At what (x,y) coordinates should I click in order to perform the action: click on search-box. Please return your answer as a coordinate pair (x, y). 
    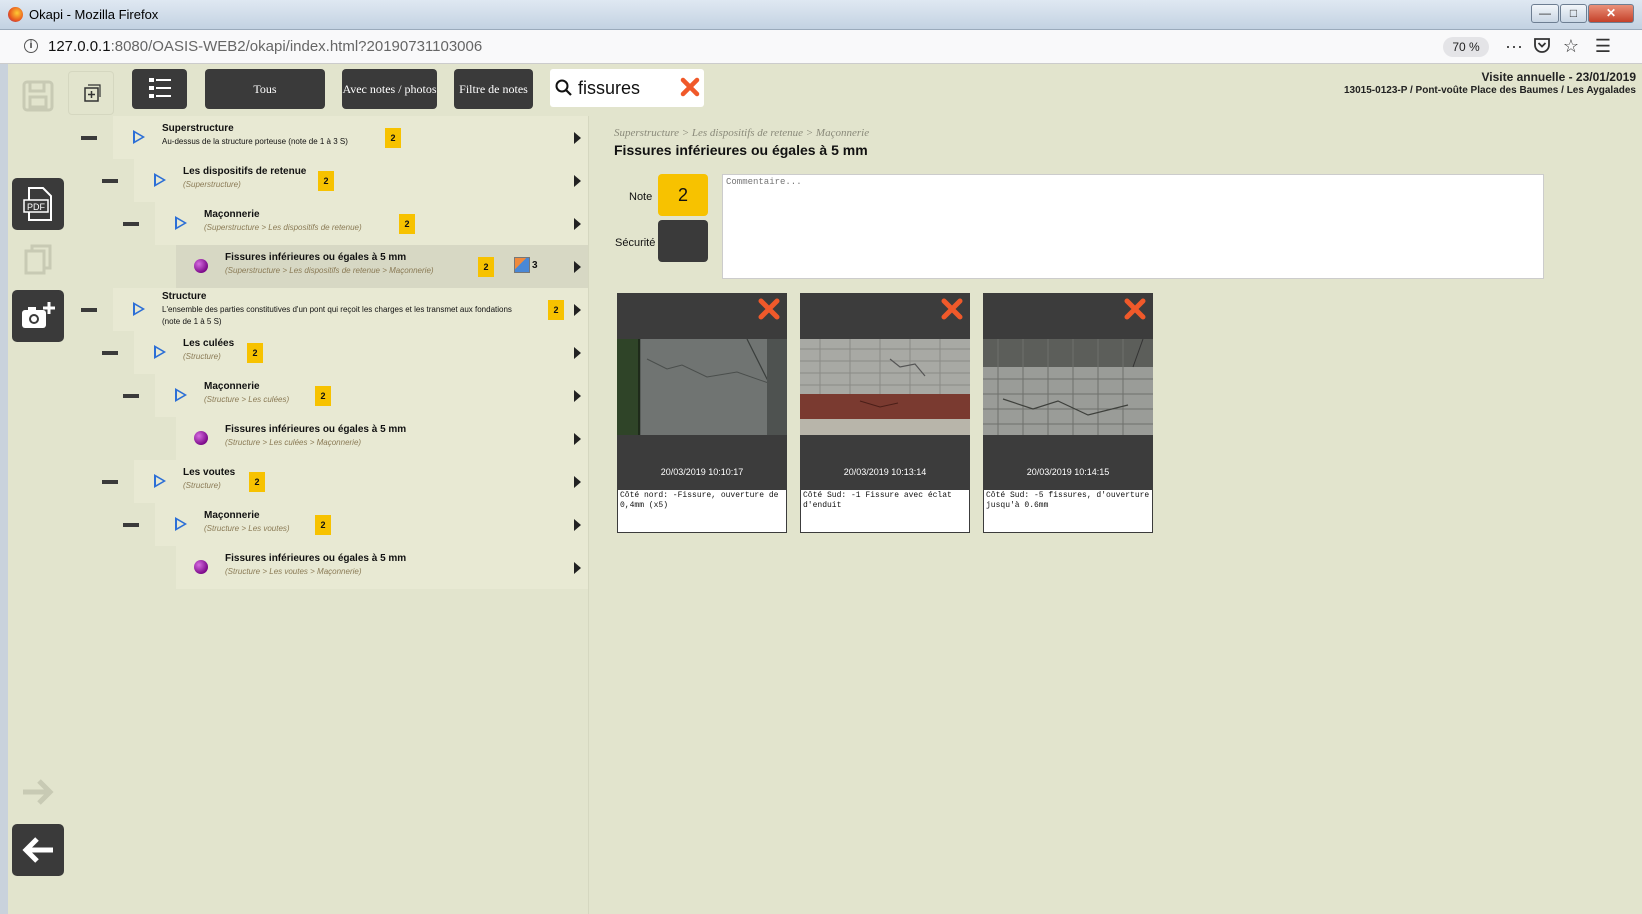
    Looking at the image, I should click on (627, 88).